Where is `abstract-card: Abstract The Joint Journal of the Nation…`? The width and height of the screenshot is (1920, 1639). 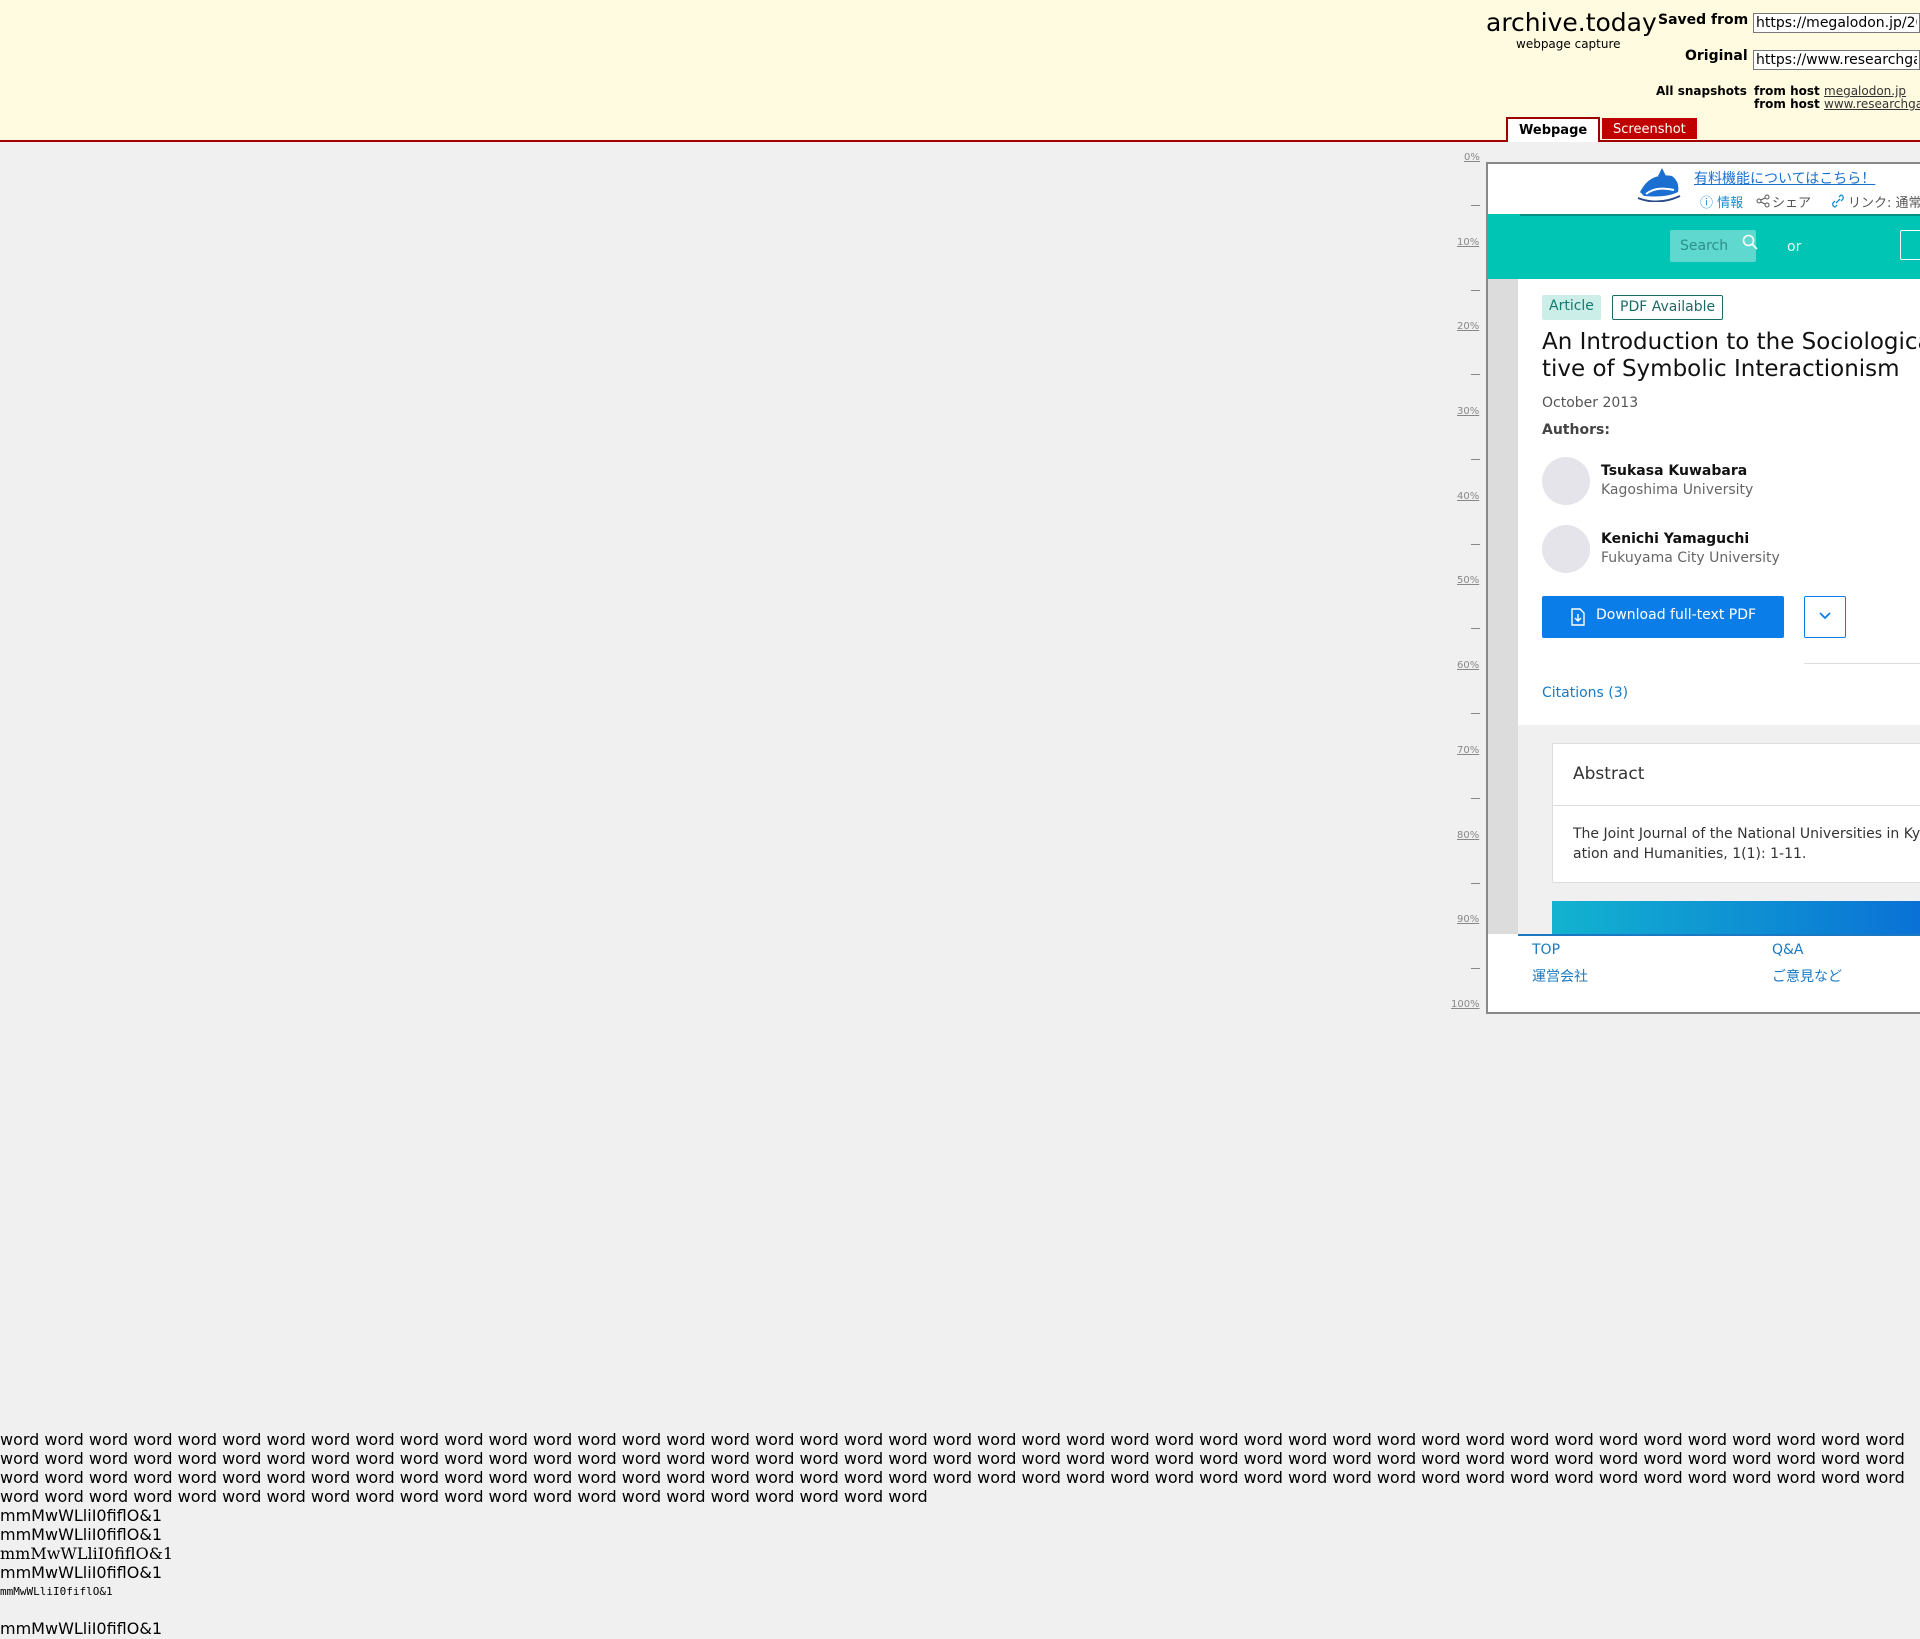 abstract-card: Abstract The Joint Journal of the Nation… is located at coordinates (1736, 813).